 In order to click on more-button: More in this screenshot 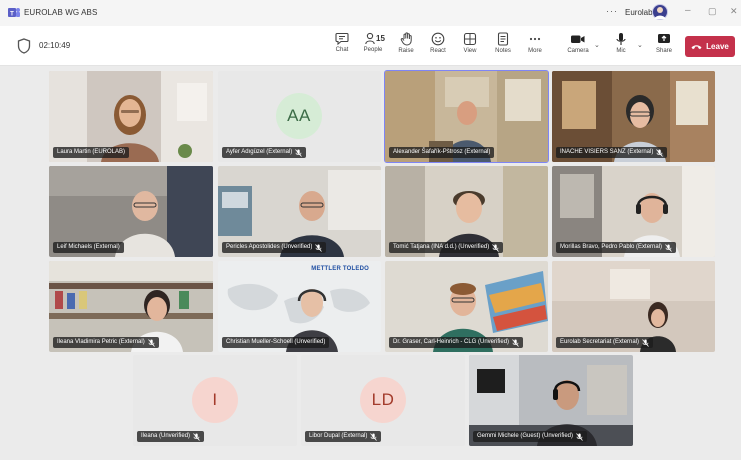, I will do `click(535, 46)`.